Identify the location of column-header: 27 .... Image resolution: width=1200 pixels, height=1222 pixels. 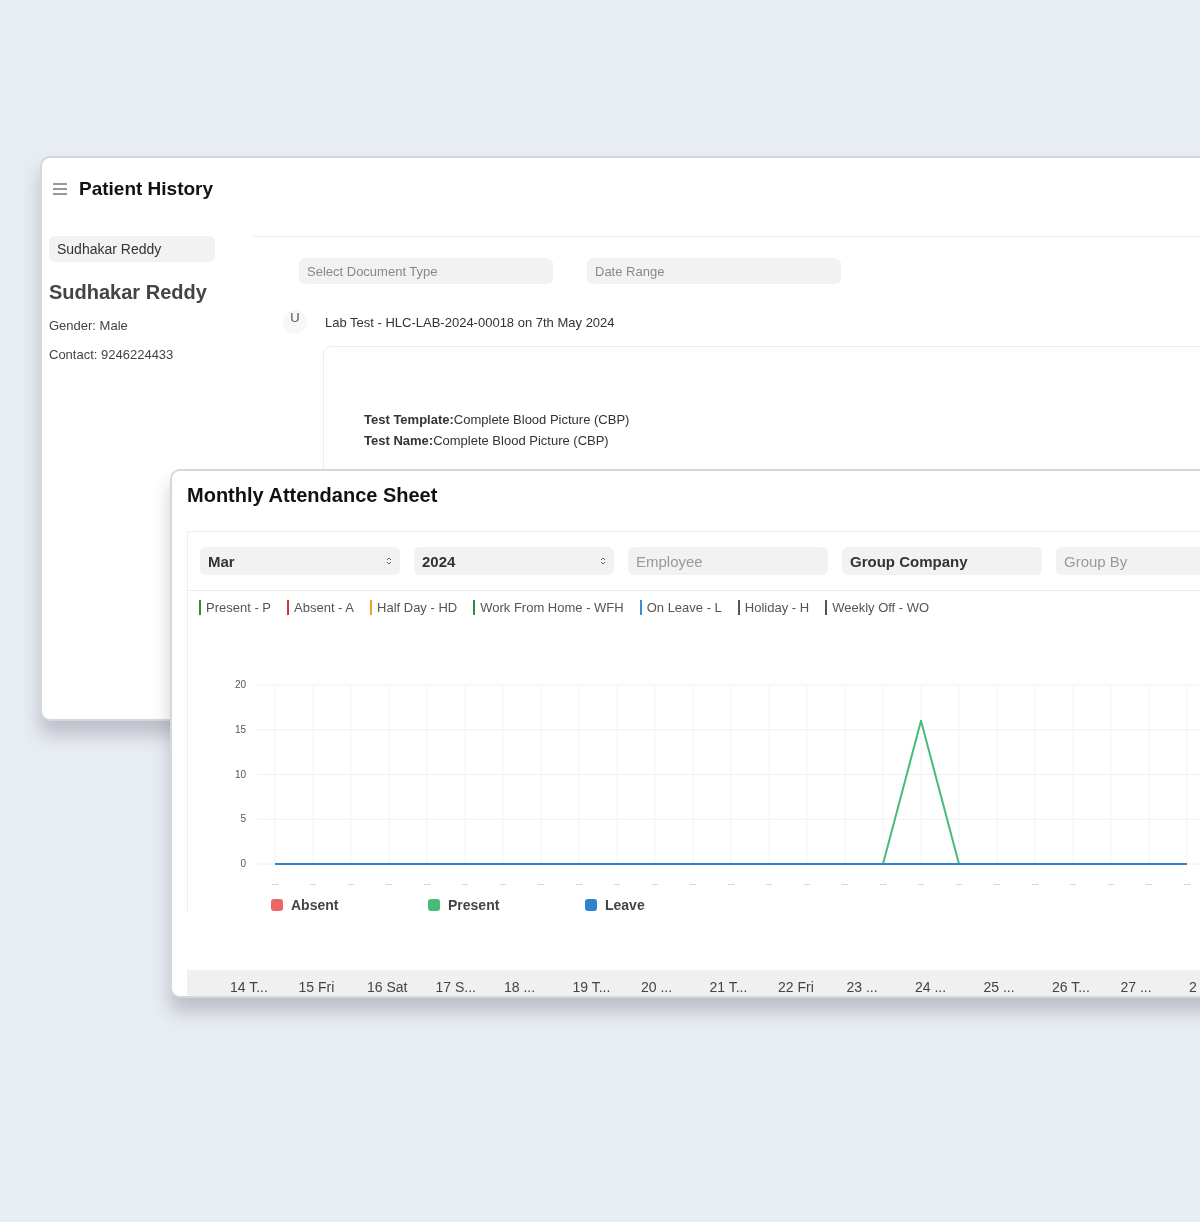
(1136, 987).